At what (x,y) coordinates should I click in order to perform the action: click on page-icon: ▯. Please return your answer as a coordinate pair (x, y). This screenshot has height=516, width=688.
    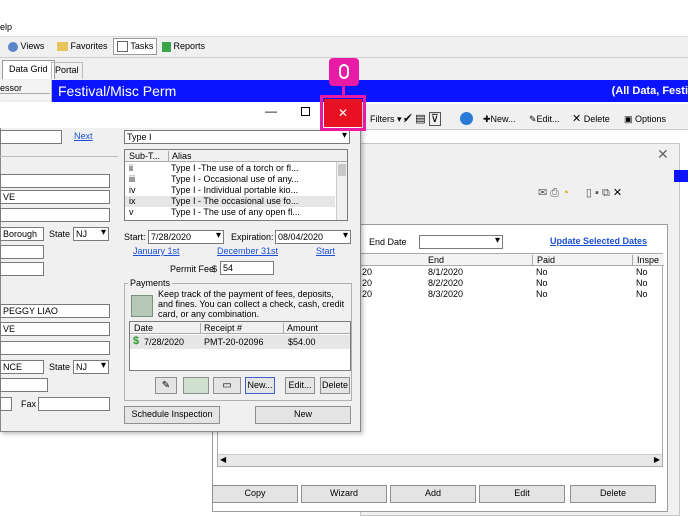
    Looking at the image, I should click on (589, 193).